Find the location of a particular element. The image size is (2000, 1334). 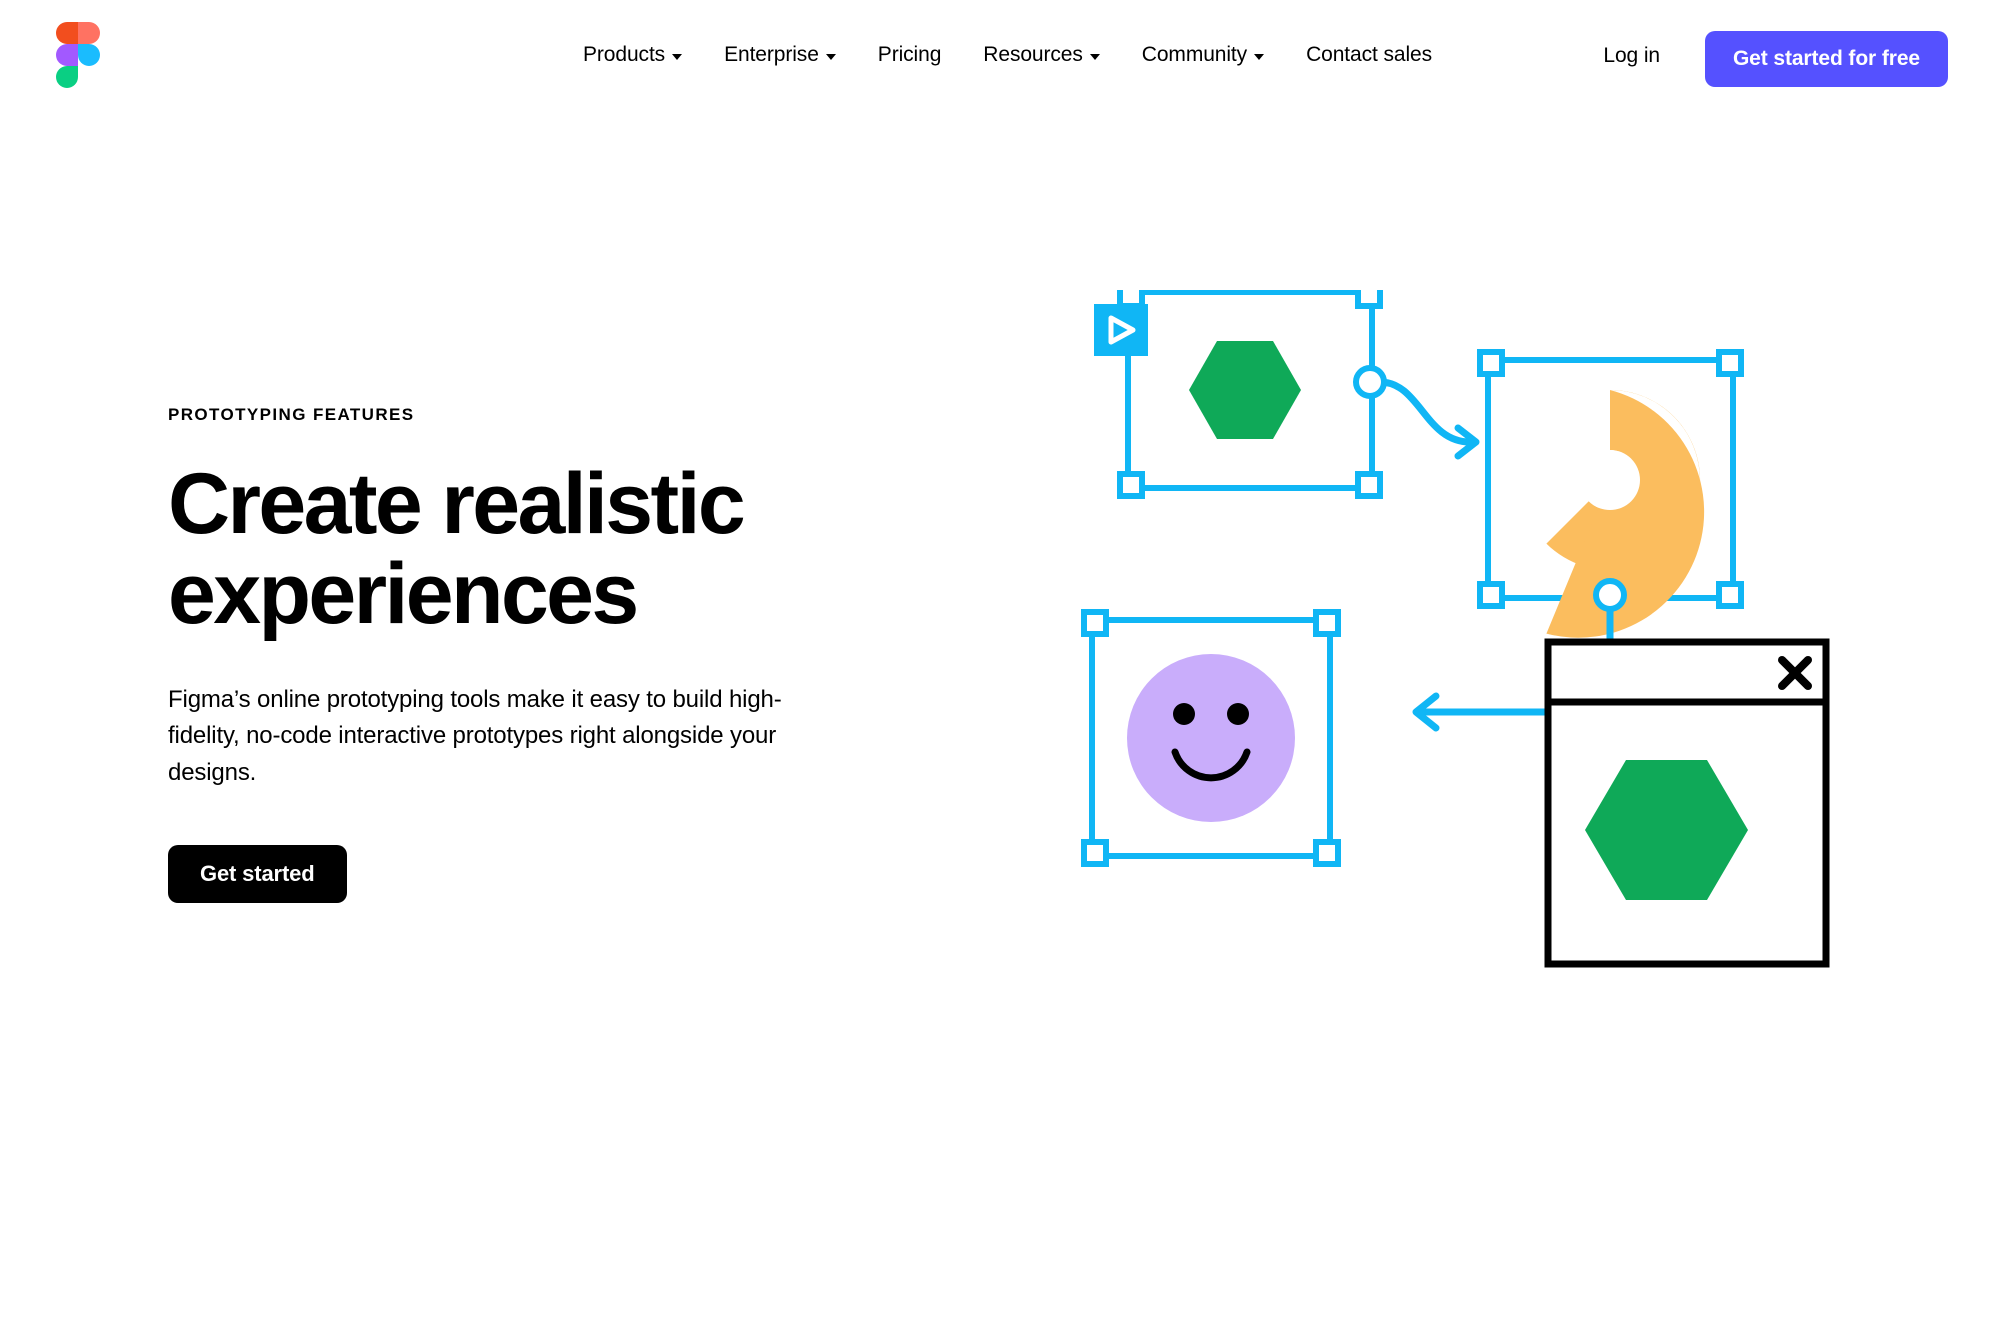

nav-label-products: Products is located at coordinates (624, 54).